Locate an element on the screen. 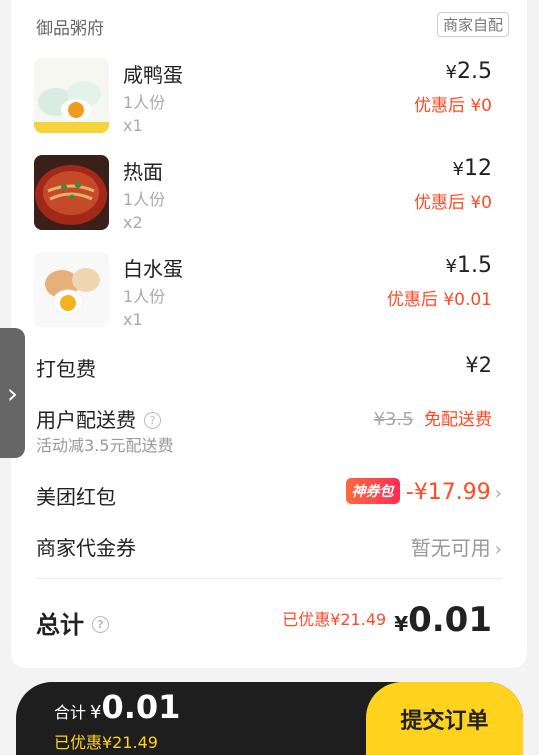 The image size is (539, 755). delivery-fee-label: 用户配送费 is located at coordinates (86, 420).